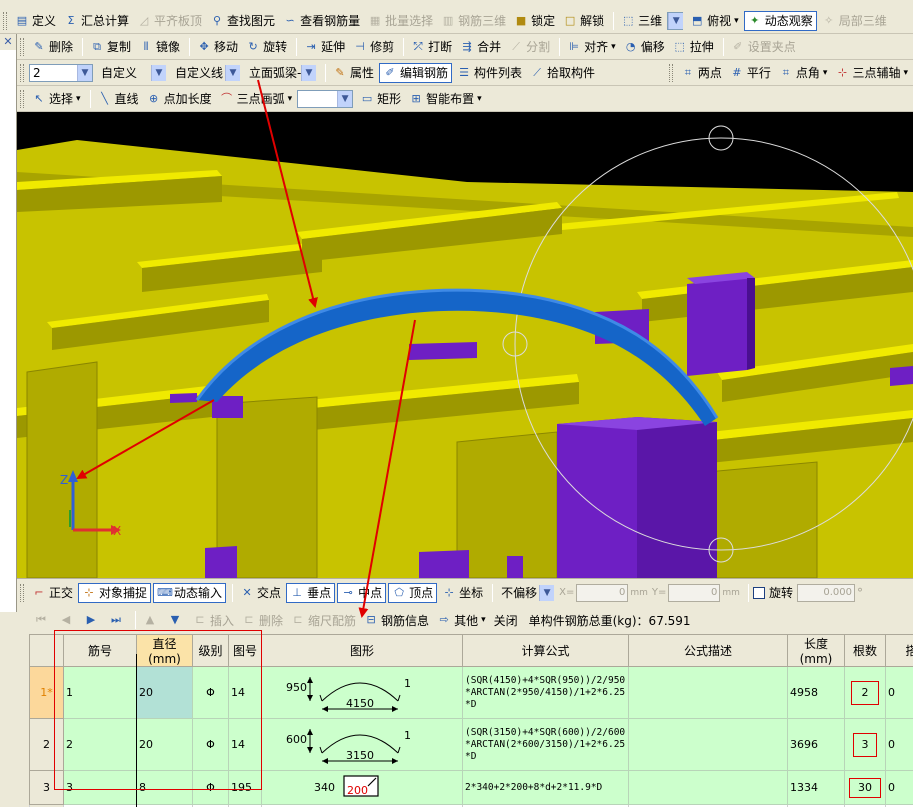 The image size is (913, 807). I want to click on trim-button: ⊣ 修剪, so click(373, 47).